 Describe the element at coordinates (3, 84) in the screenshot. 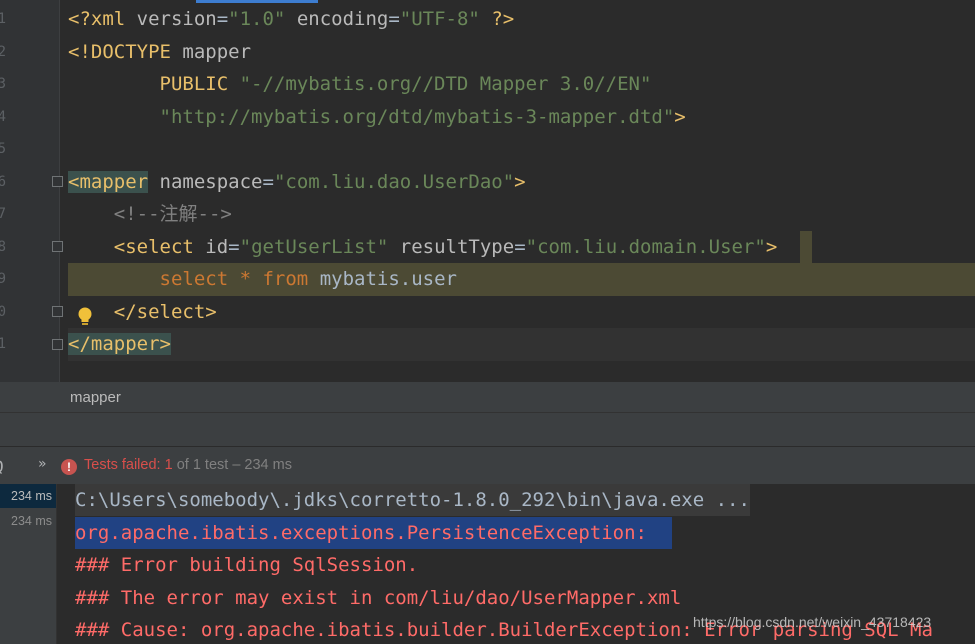

I see `line-number: 3` at that location.